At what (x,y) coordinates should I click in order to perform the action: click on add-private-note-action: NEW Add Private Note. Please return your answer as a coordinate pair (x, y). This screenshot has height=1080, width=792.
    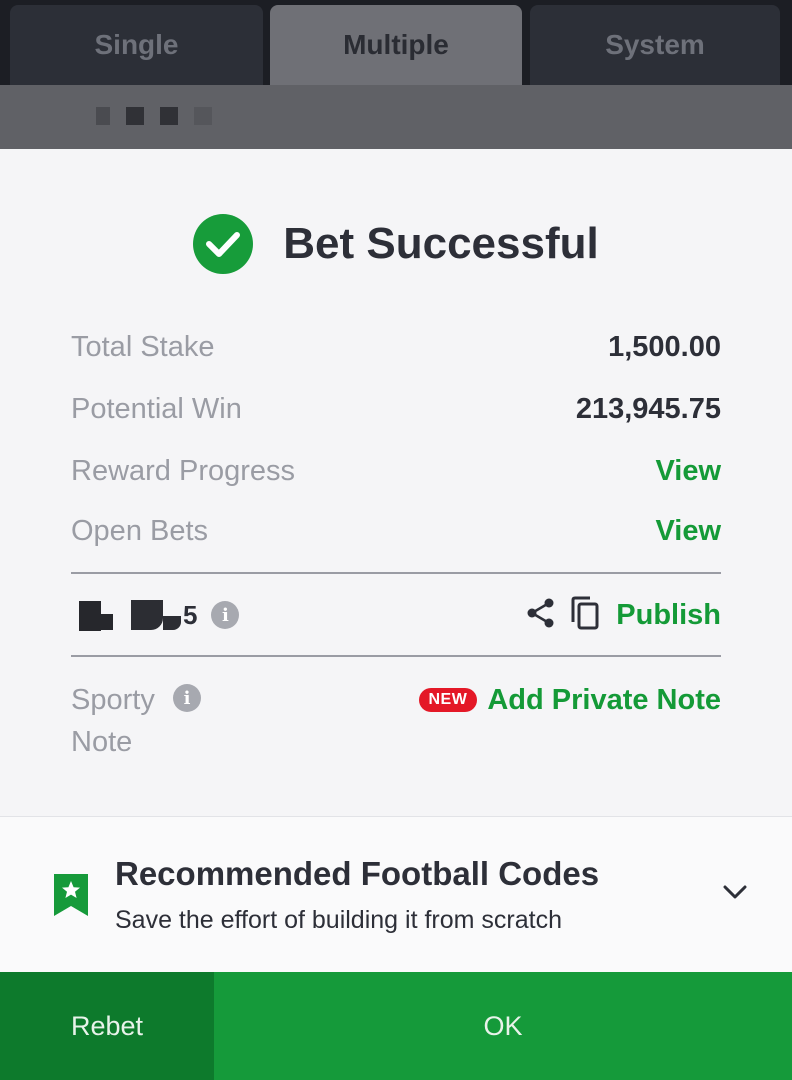
    Looking at the image, I should click on (569, 700).